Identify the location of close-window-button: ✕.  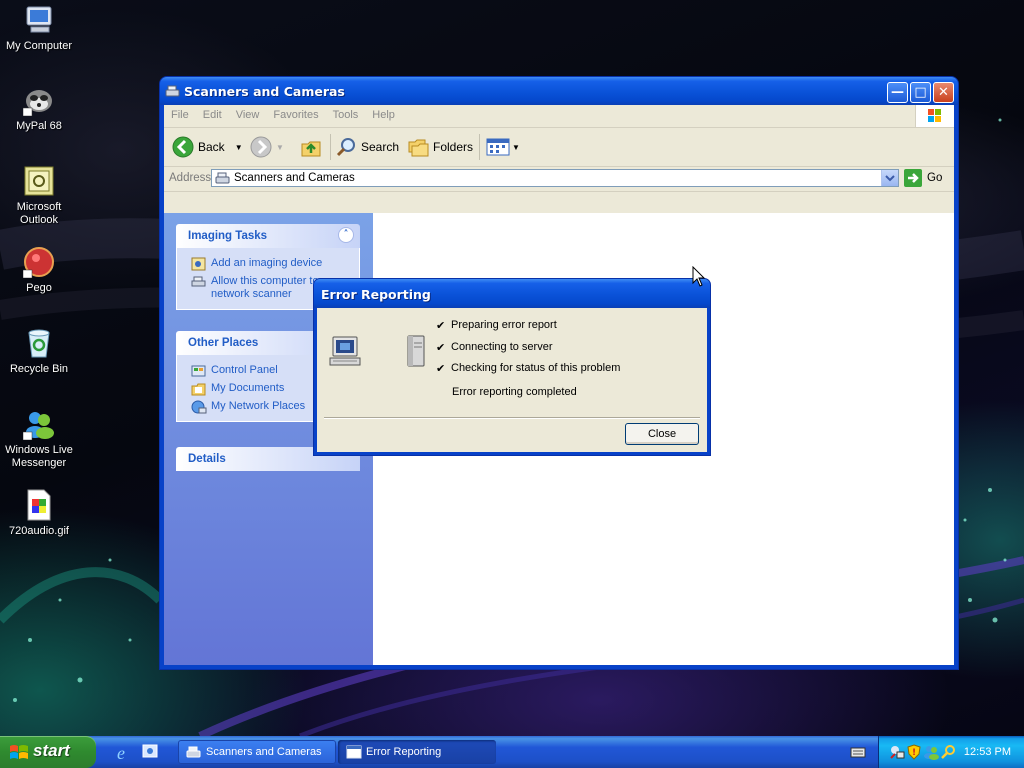
(943, 92).